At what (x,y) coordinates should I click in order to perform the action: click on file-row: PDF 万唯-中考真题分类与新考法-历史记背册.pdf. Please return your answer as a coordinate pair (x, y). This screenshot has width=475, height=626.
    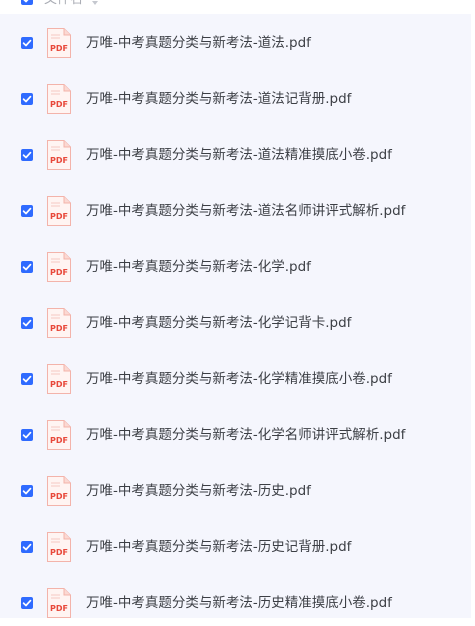
    Looking at the image, I should click on (235, 546).